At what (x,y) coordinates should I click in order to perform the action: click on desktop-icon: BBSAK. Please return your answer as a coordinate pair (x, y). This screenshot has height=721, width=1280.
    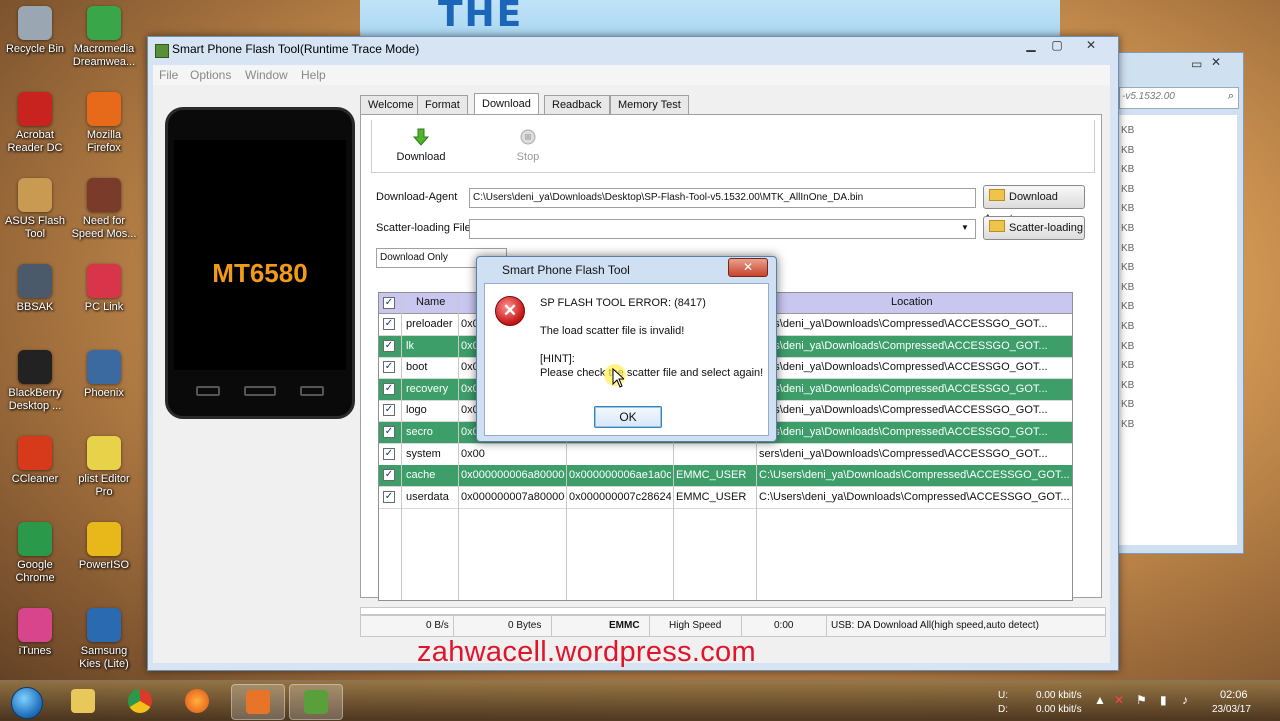
    Looking at the image, I should click on (35, 289).